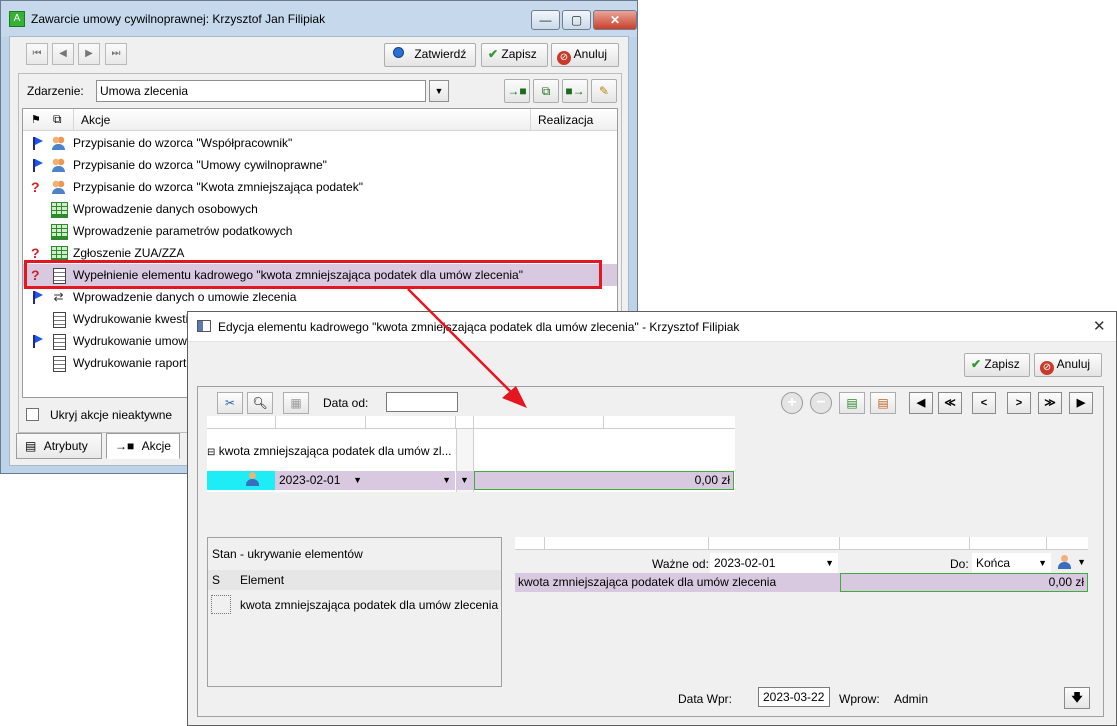 Image resolution: width=1117 pixels, height=726 pixels. Describe the element at coordinates (964, 582) in the screenshot. I see `detail-row-amount: 0,00 zł` at that location.